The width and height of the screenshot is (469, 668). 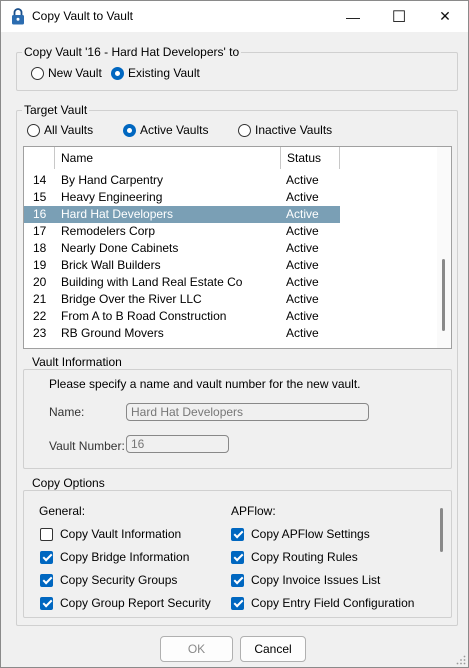 I want to click on table-row-selected: 16 Hard Hat Developers Active, so click(x=182, y=214).